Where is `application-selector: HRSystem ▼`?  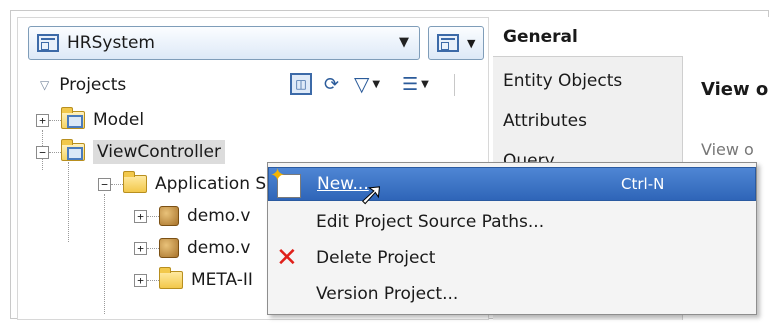
application-selector: HRSystem ▼ is located at coordinates (224, 43).